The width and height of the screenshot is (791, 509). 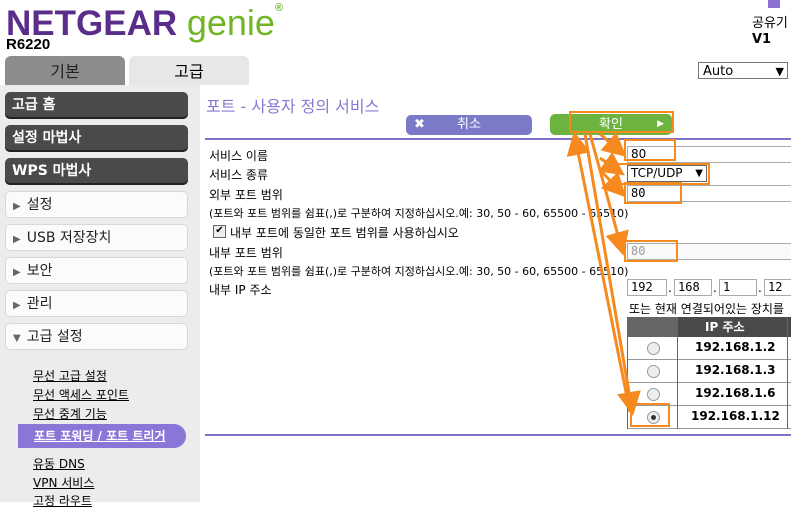 I want to click on model-name: R6220, so click(x=28, y=44).